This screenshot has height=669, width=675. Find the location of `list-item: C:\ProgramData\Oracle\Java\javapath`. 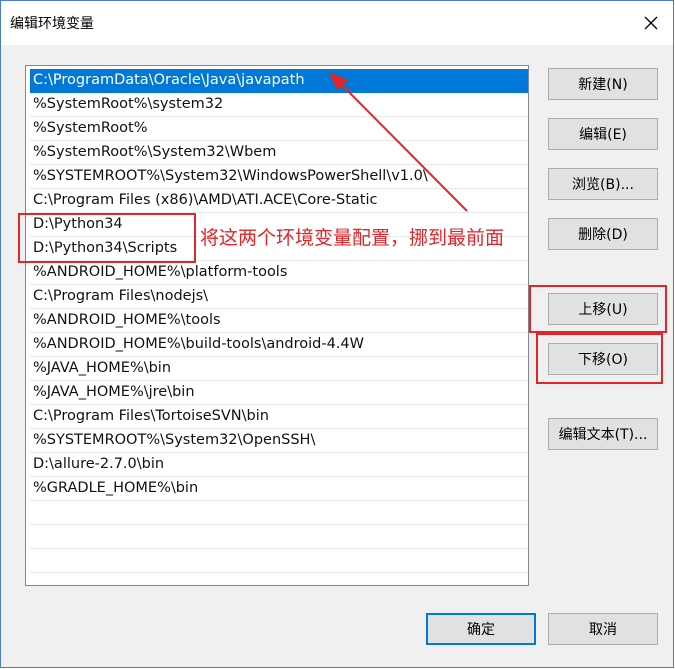

list-item: C:\ProgramData\Oracle\Java\javapath is located at coordinates (279, 81).